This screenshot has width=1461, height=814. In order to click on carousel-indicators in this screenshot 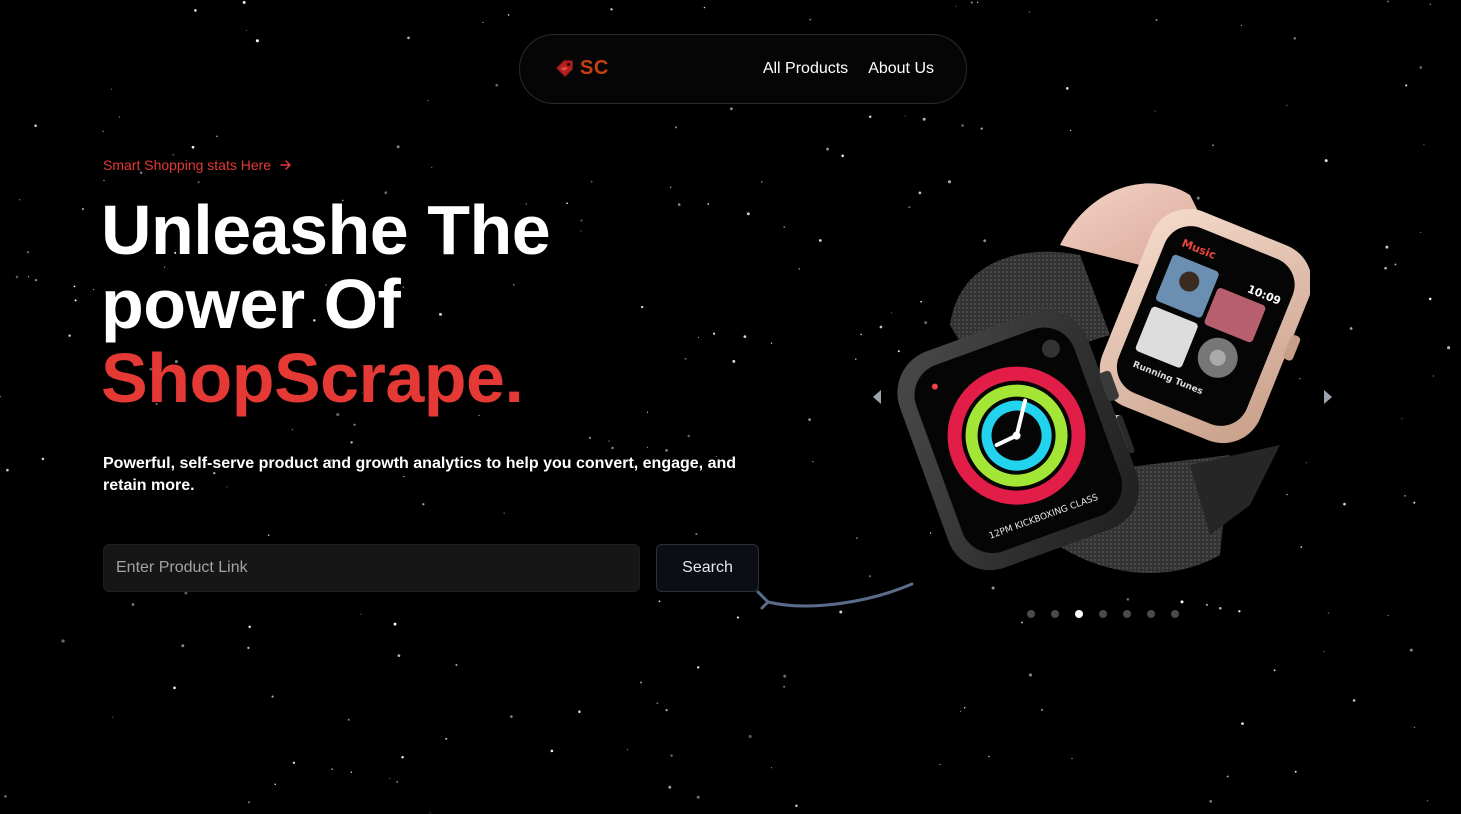, I will do `click(1103, 614)`.